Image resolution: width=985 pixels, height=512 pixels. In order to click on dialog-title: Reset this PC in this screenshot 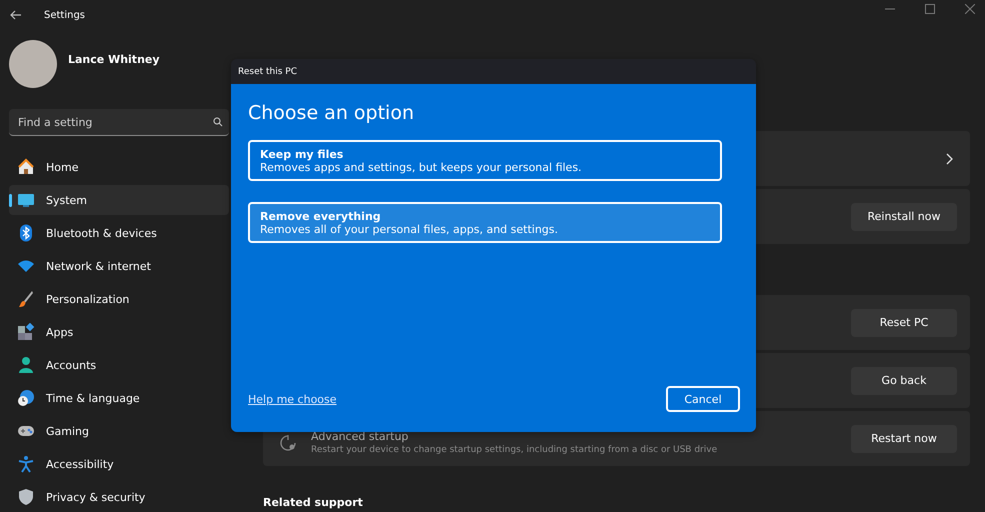, I will do `click(267, 71)`.